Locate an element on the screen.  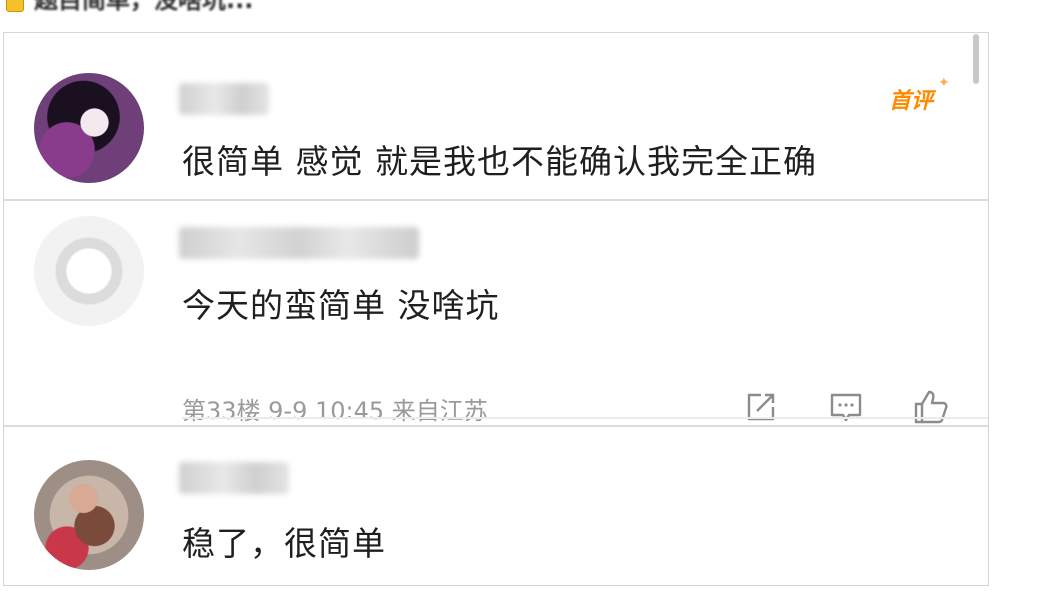
reply-button is located at coordinates (846, 407).